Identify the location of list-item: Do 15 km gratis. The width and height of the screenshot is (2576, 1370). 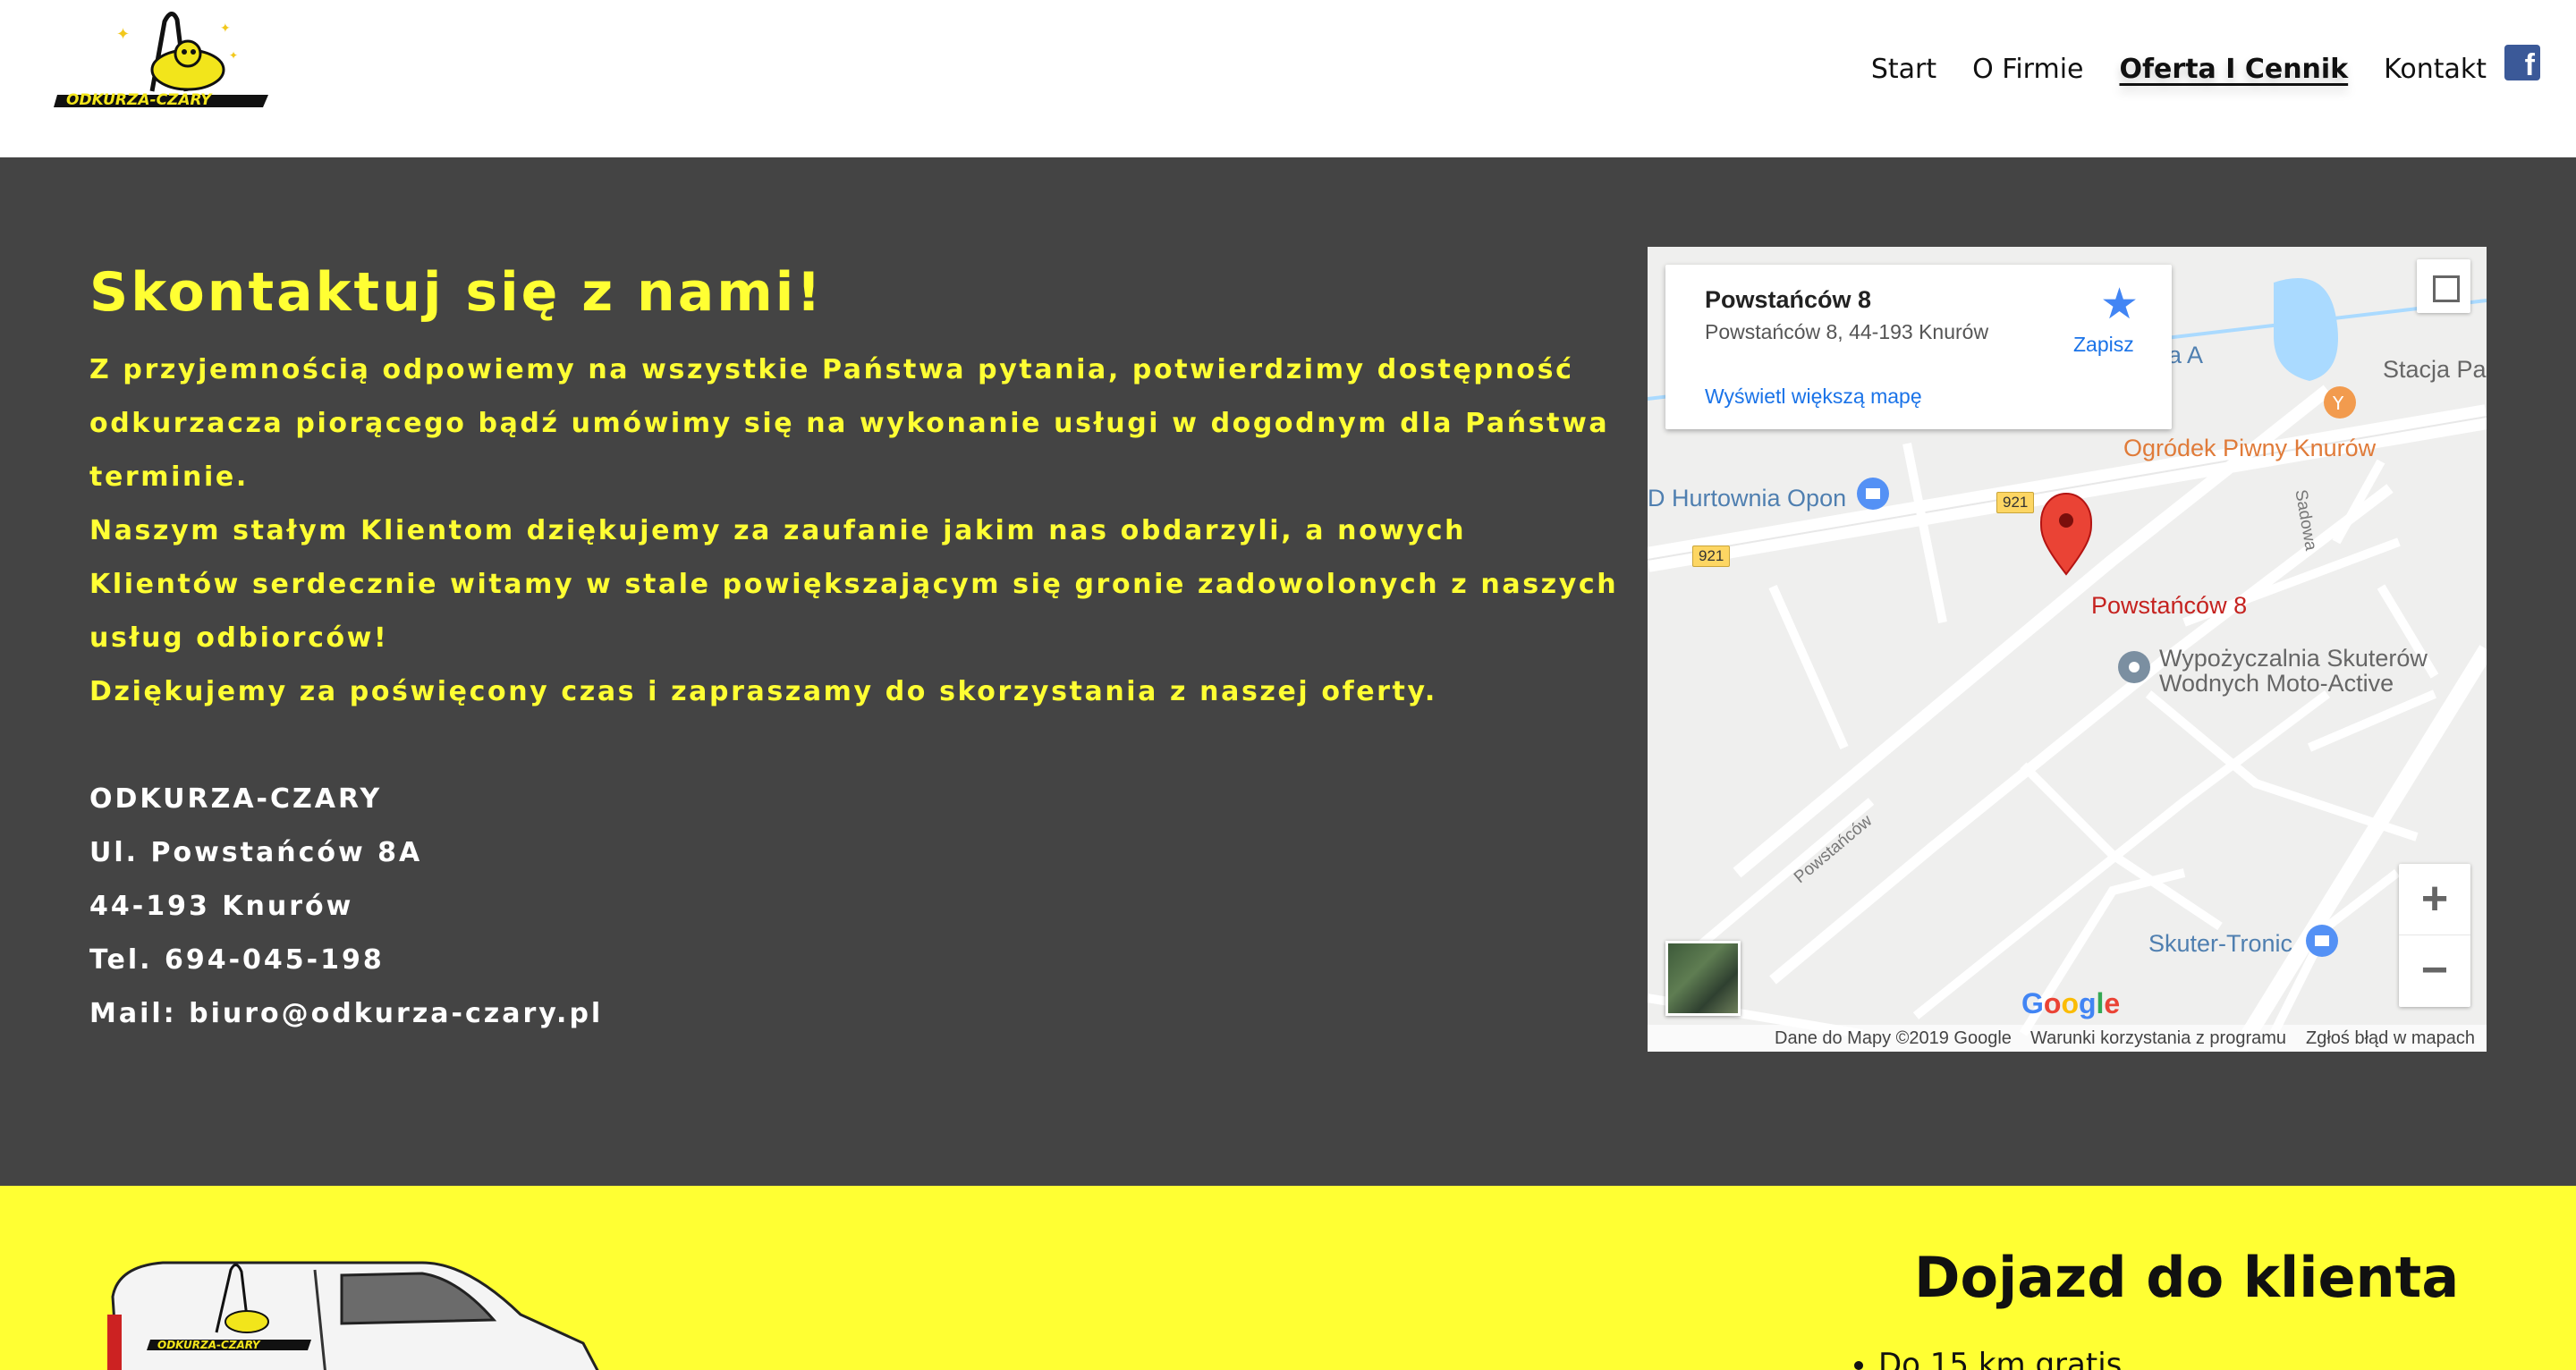
(2000, 1358).